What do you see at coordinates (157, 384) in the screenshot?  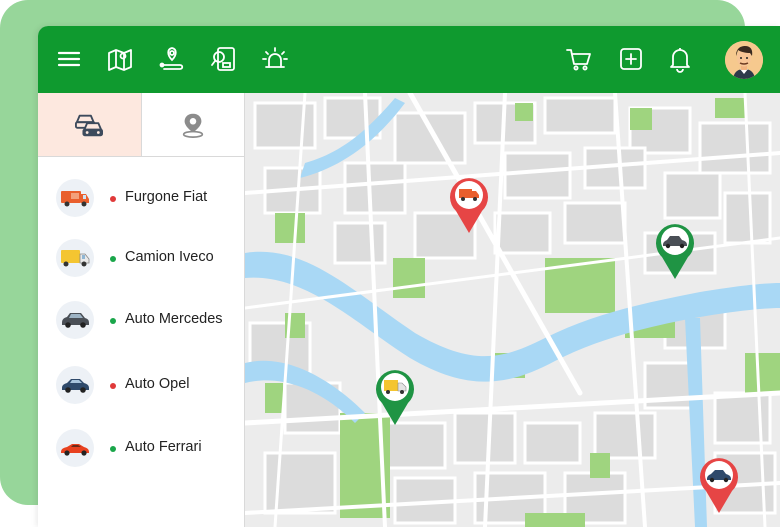 I see `vehicle-label: Auto Opel` at bounding box center [157, 384].